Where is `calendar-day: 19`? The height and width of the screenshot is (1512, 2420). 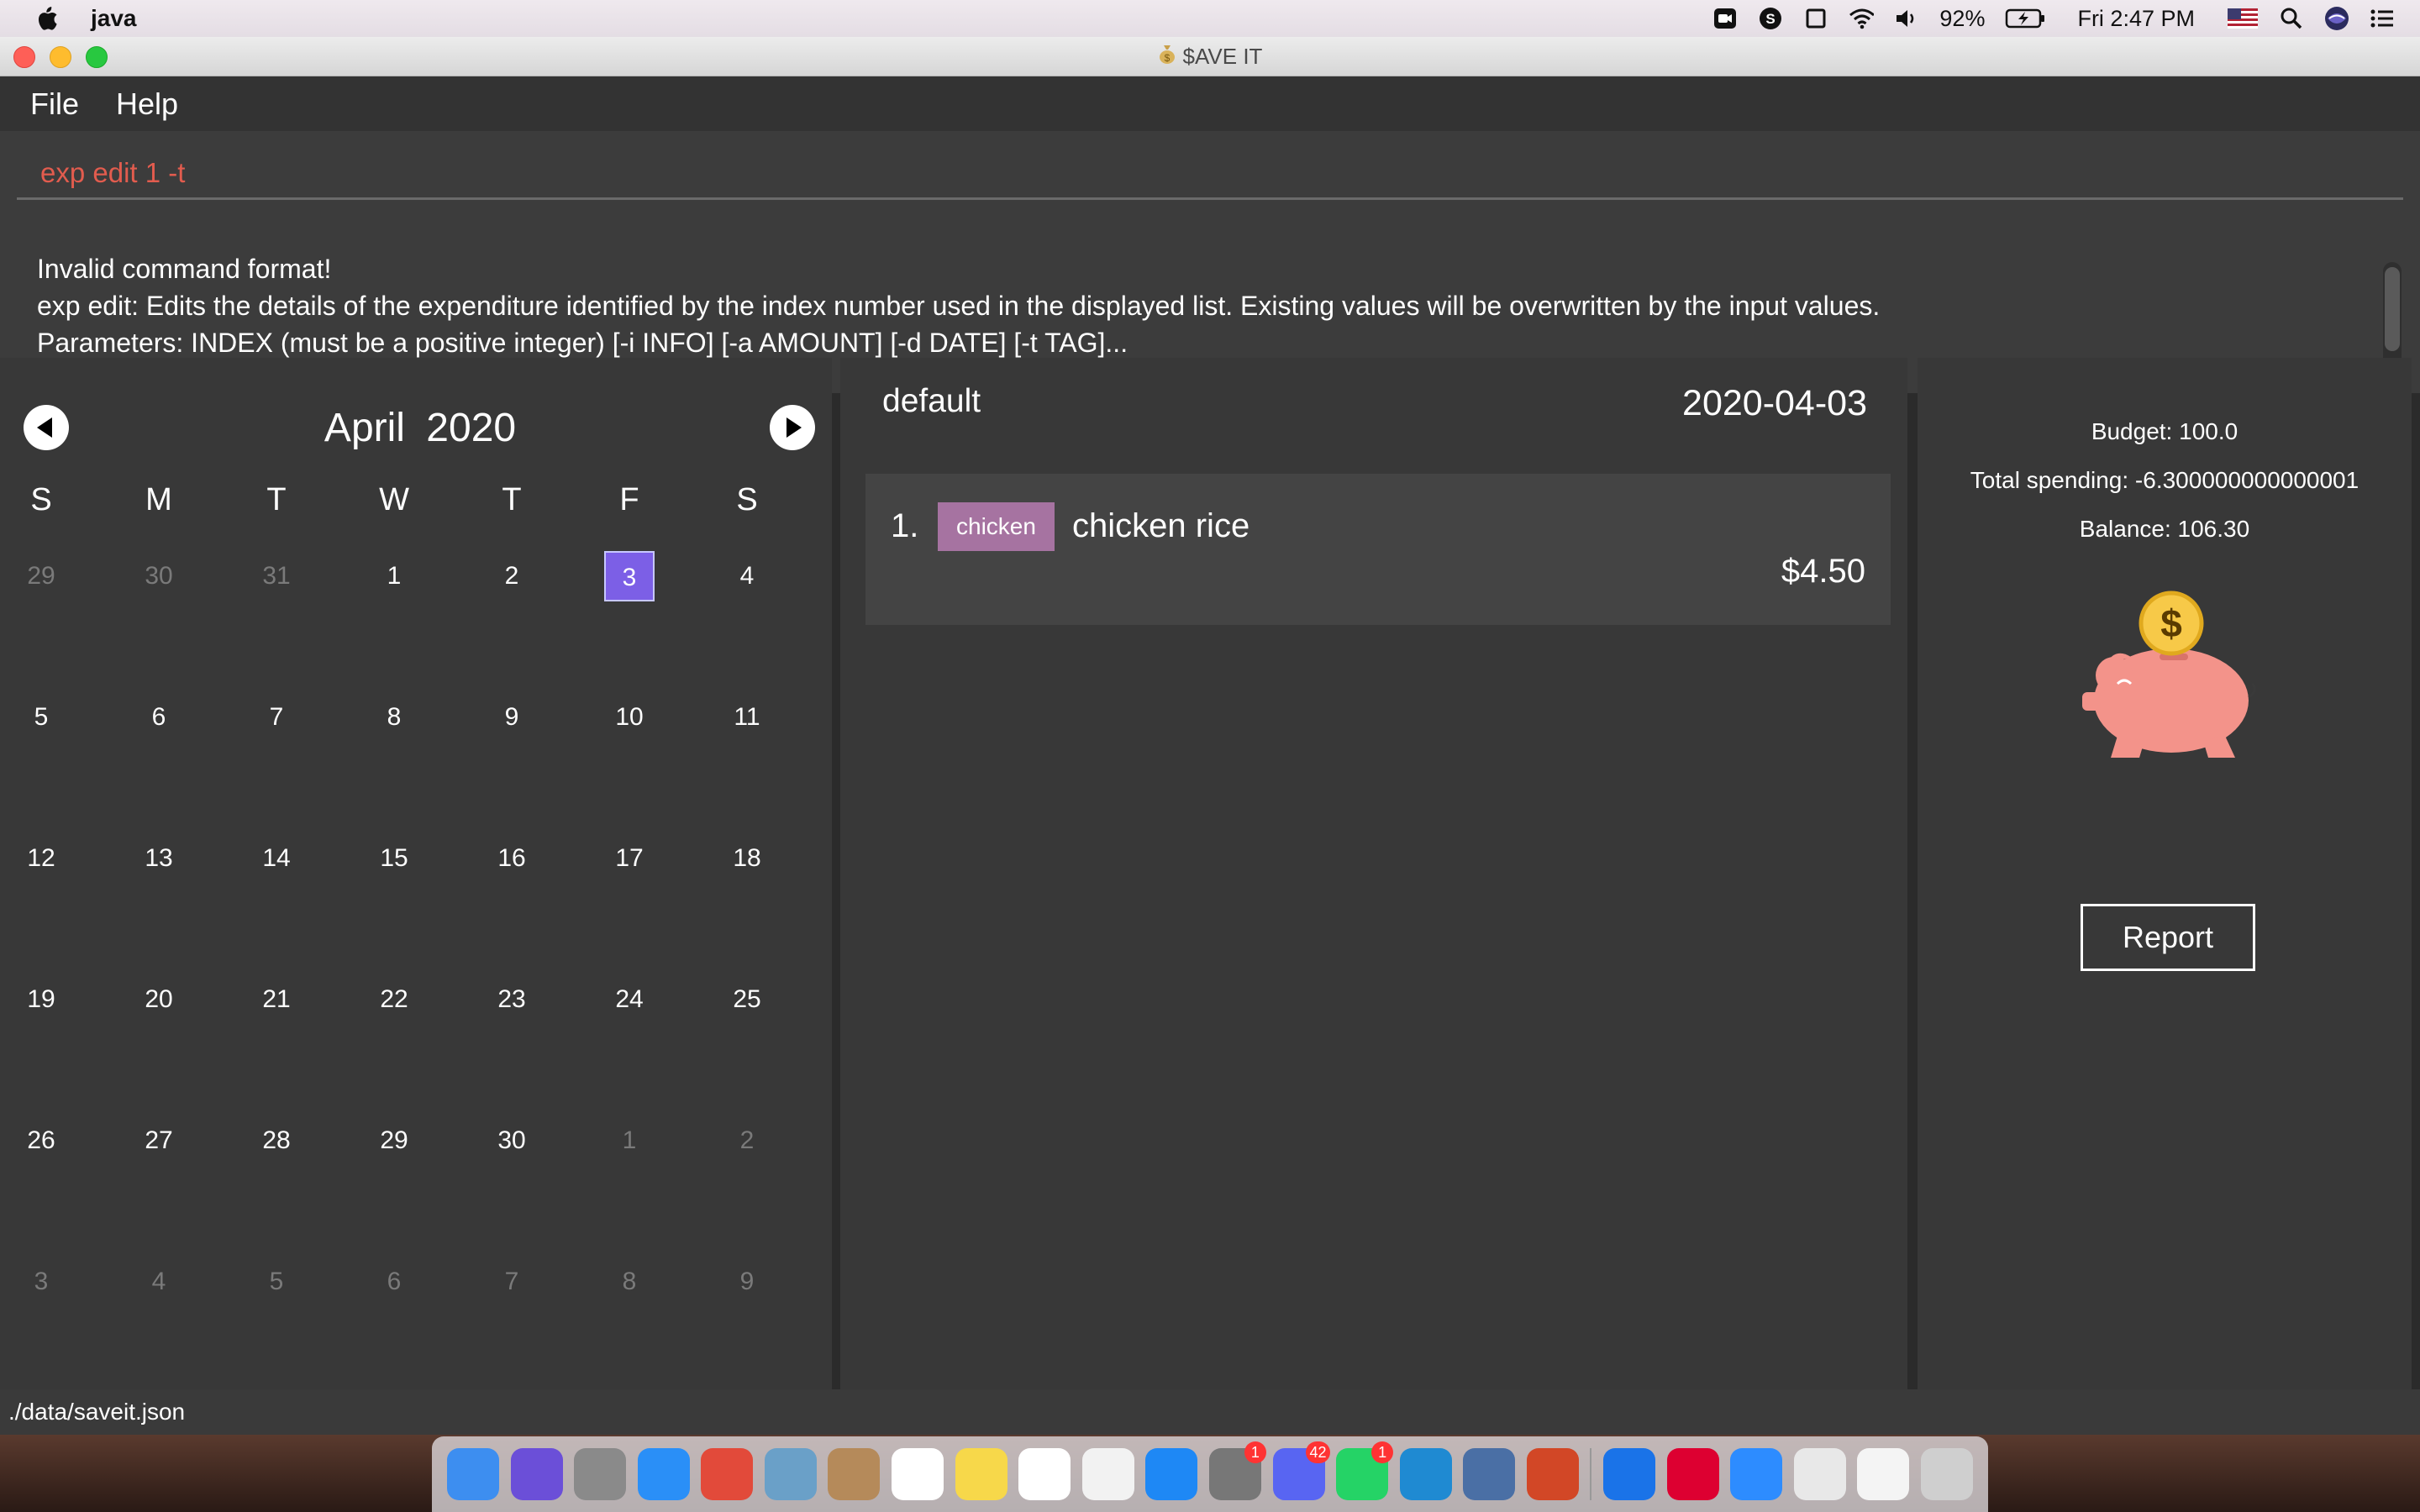
calendar-day: 19 is located at coordinates (41, 999).